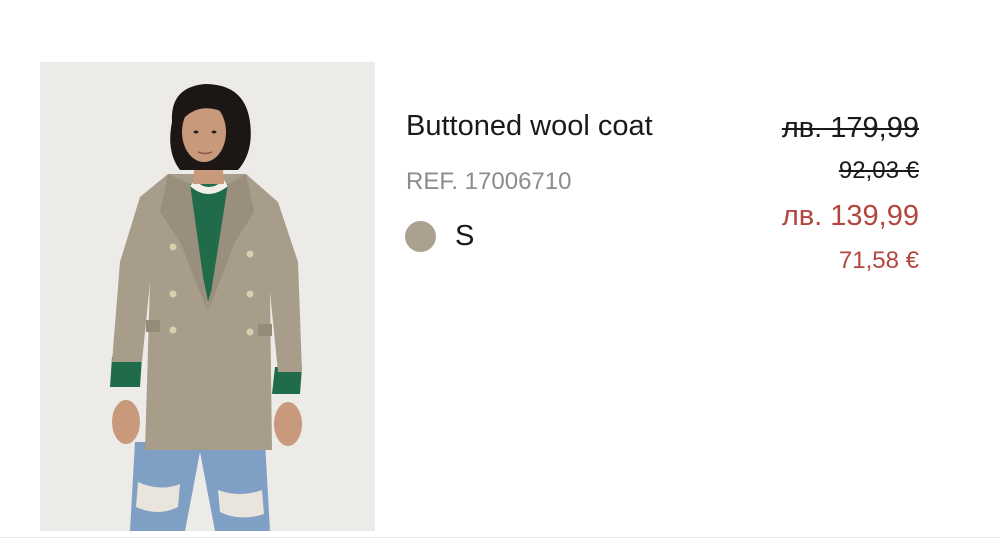 This screenshot has height=539, width=1000. What do you see at coordinates (464, 236) in the screenshot?
I see `size-label: S` at bounding box center [464, 236].